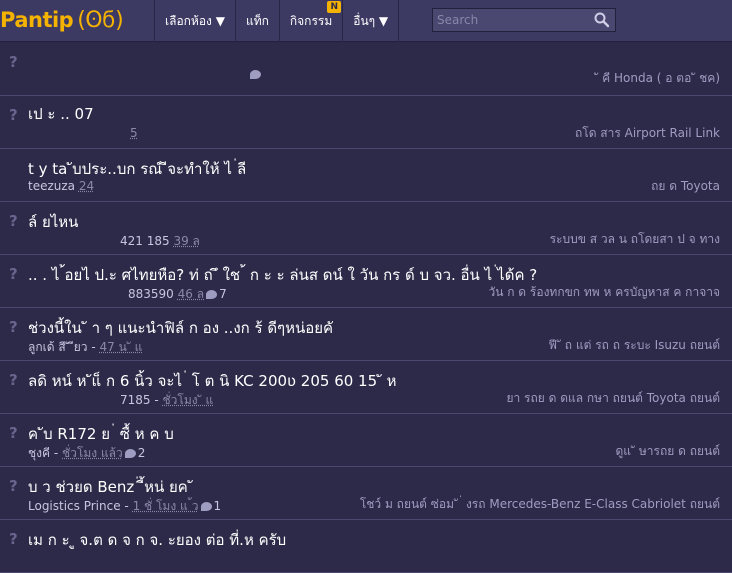  I want to click on main-nav: เลือกห้อง ▼ แท็ก กิจกรรม N อื่นๆ ▼, so click(277, 21).